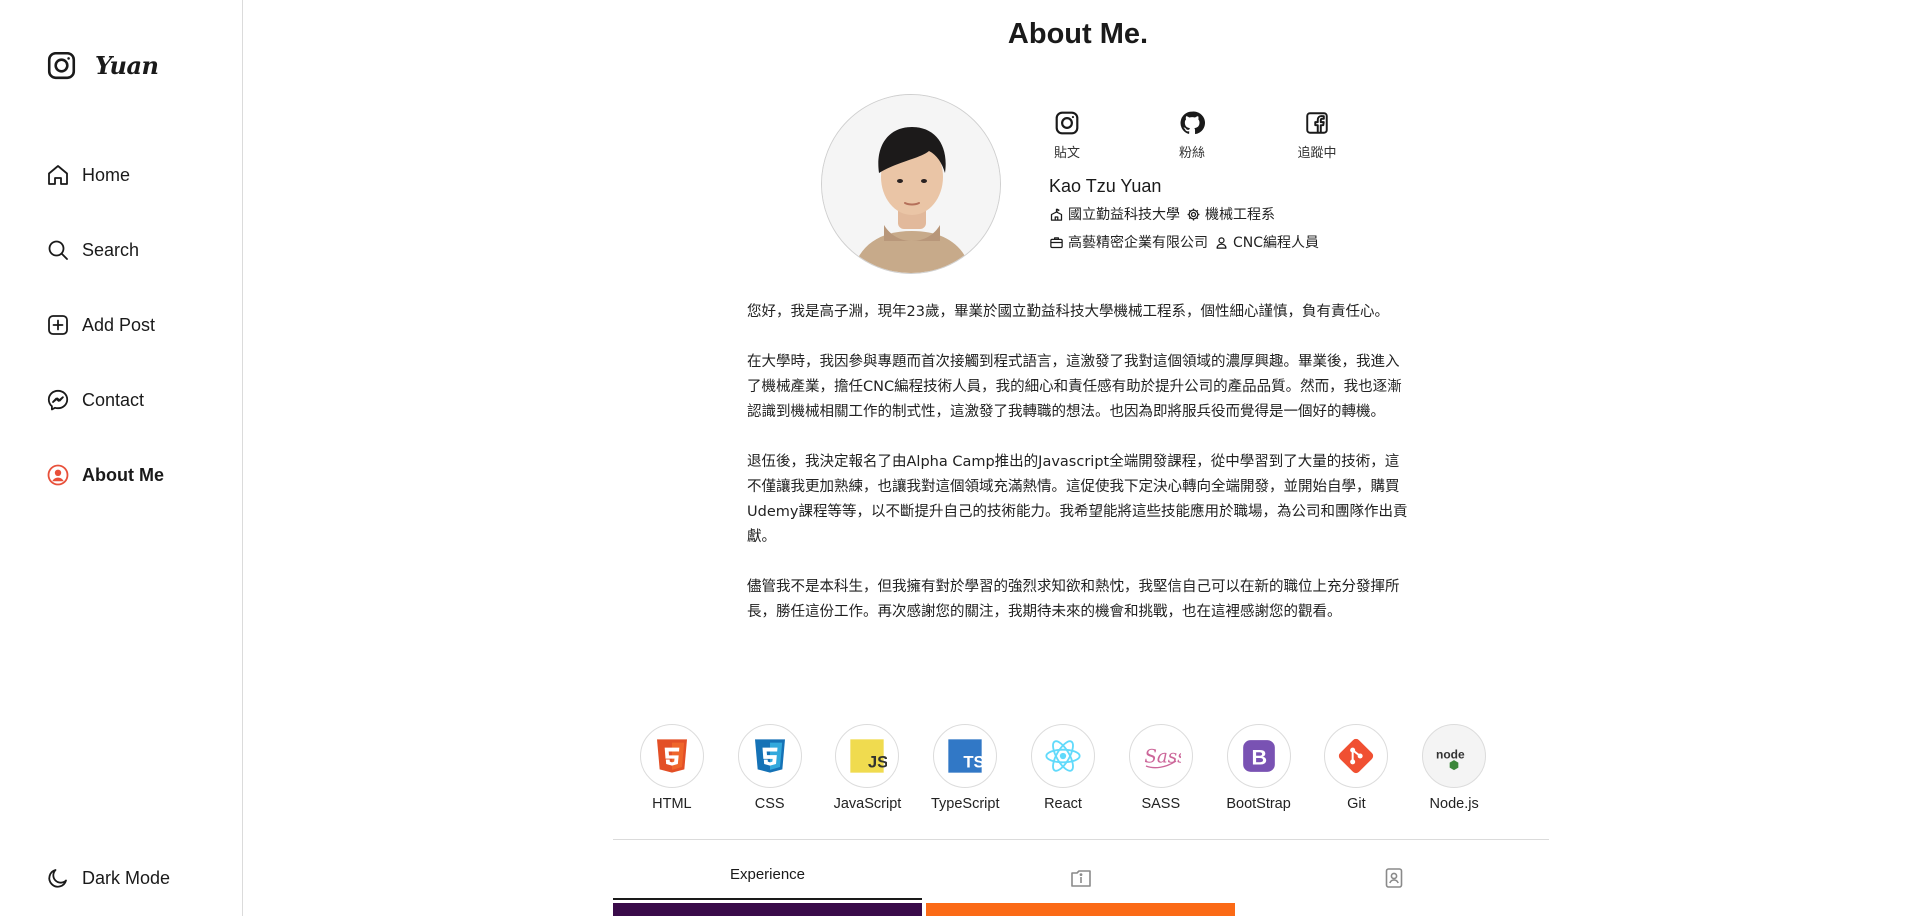 The image size is (1913, 916). I want to click on tab-experience-label: Experience, so click(767, 874).